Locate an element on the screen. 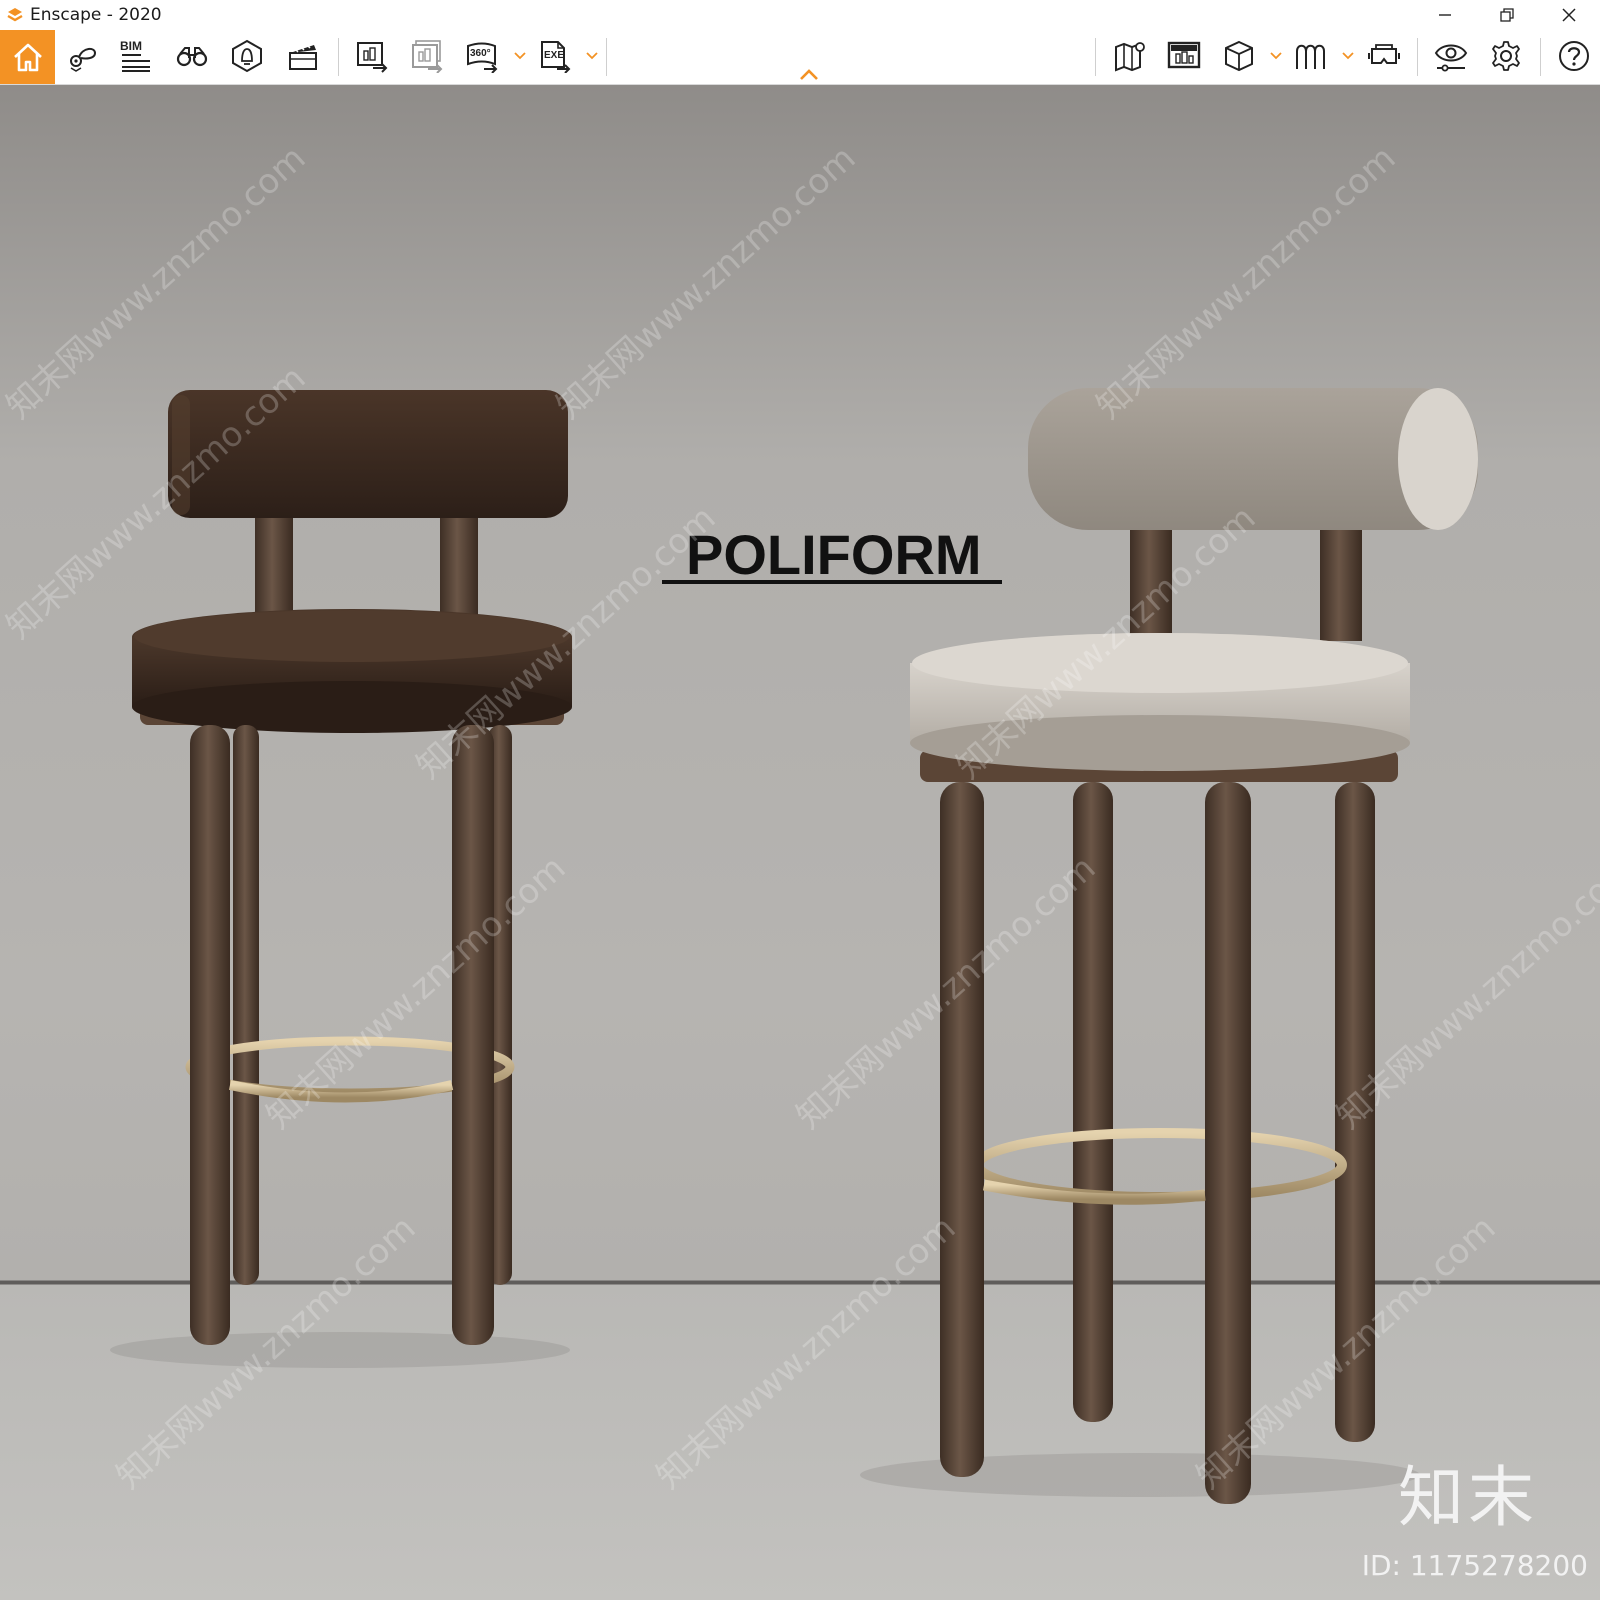 The height and width of the screenshot is (1600, 1600). settings-gear-icon is located at coordinates (1506, 56).